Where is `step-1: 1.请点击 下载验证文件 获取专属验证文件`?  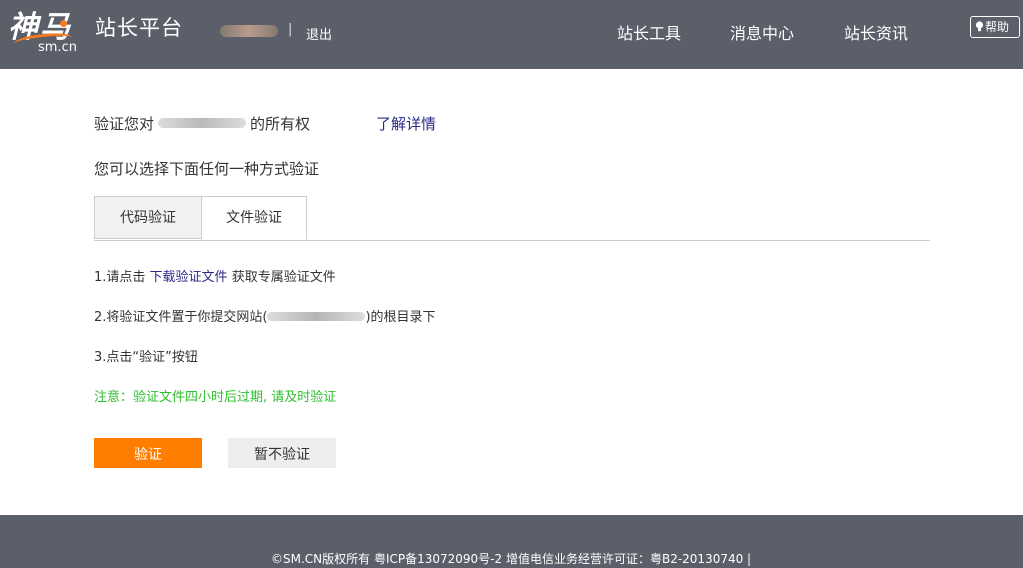 step-1: 1.请点击 下载验证文件 获取专属验证文件 is located at coordinates (215, 275).